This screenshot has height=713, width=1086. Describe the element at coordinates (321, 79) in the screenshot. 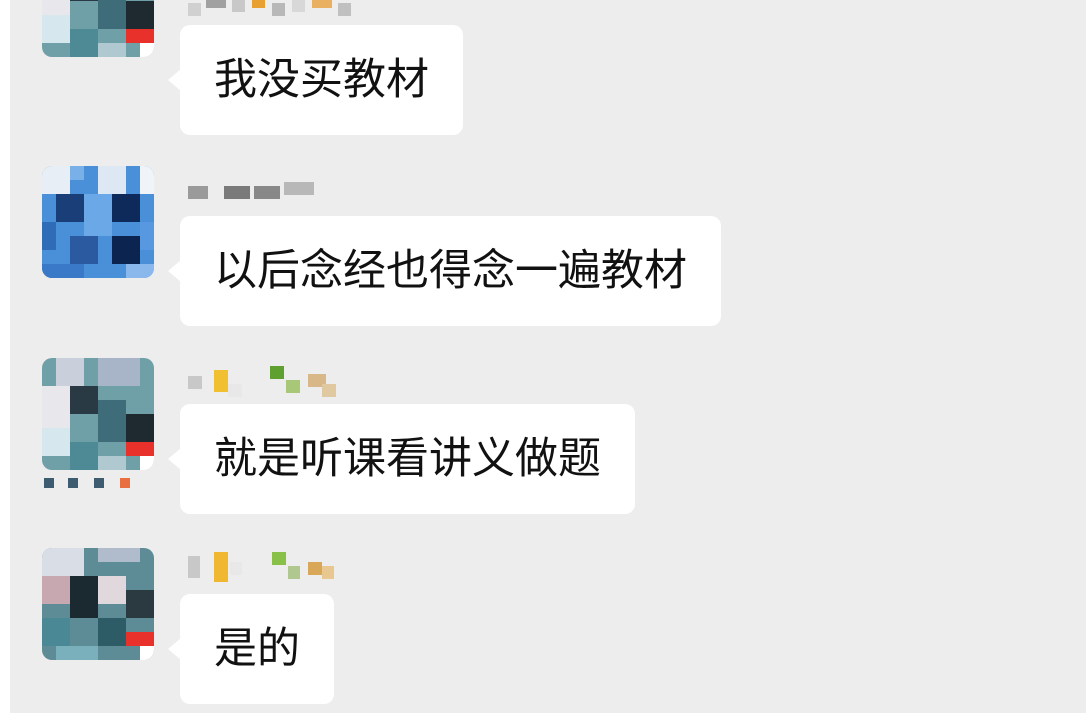

I see `message-text: 我没买教材` at that location.